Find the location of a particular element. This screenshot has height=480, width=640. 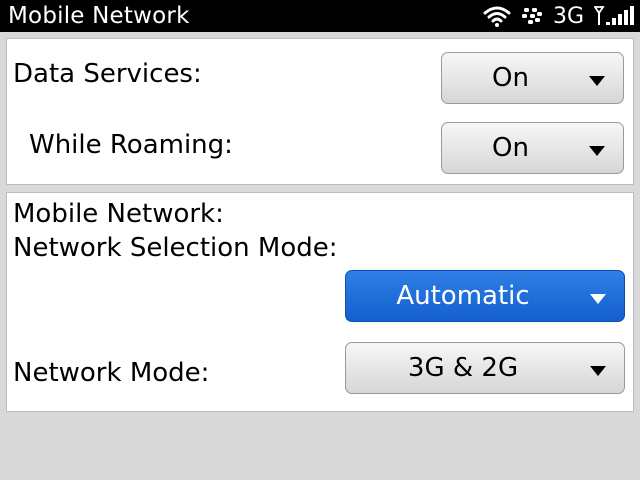

network-mode-dropdown: 3G & 2G is located at coordinates (485, 368).